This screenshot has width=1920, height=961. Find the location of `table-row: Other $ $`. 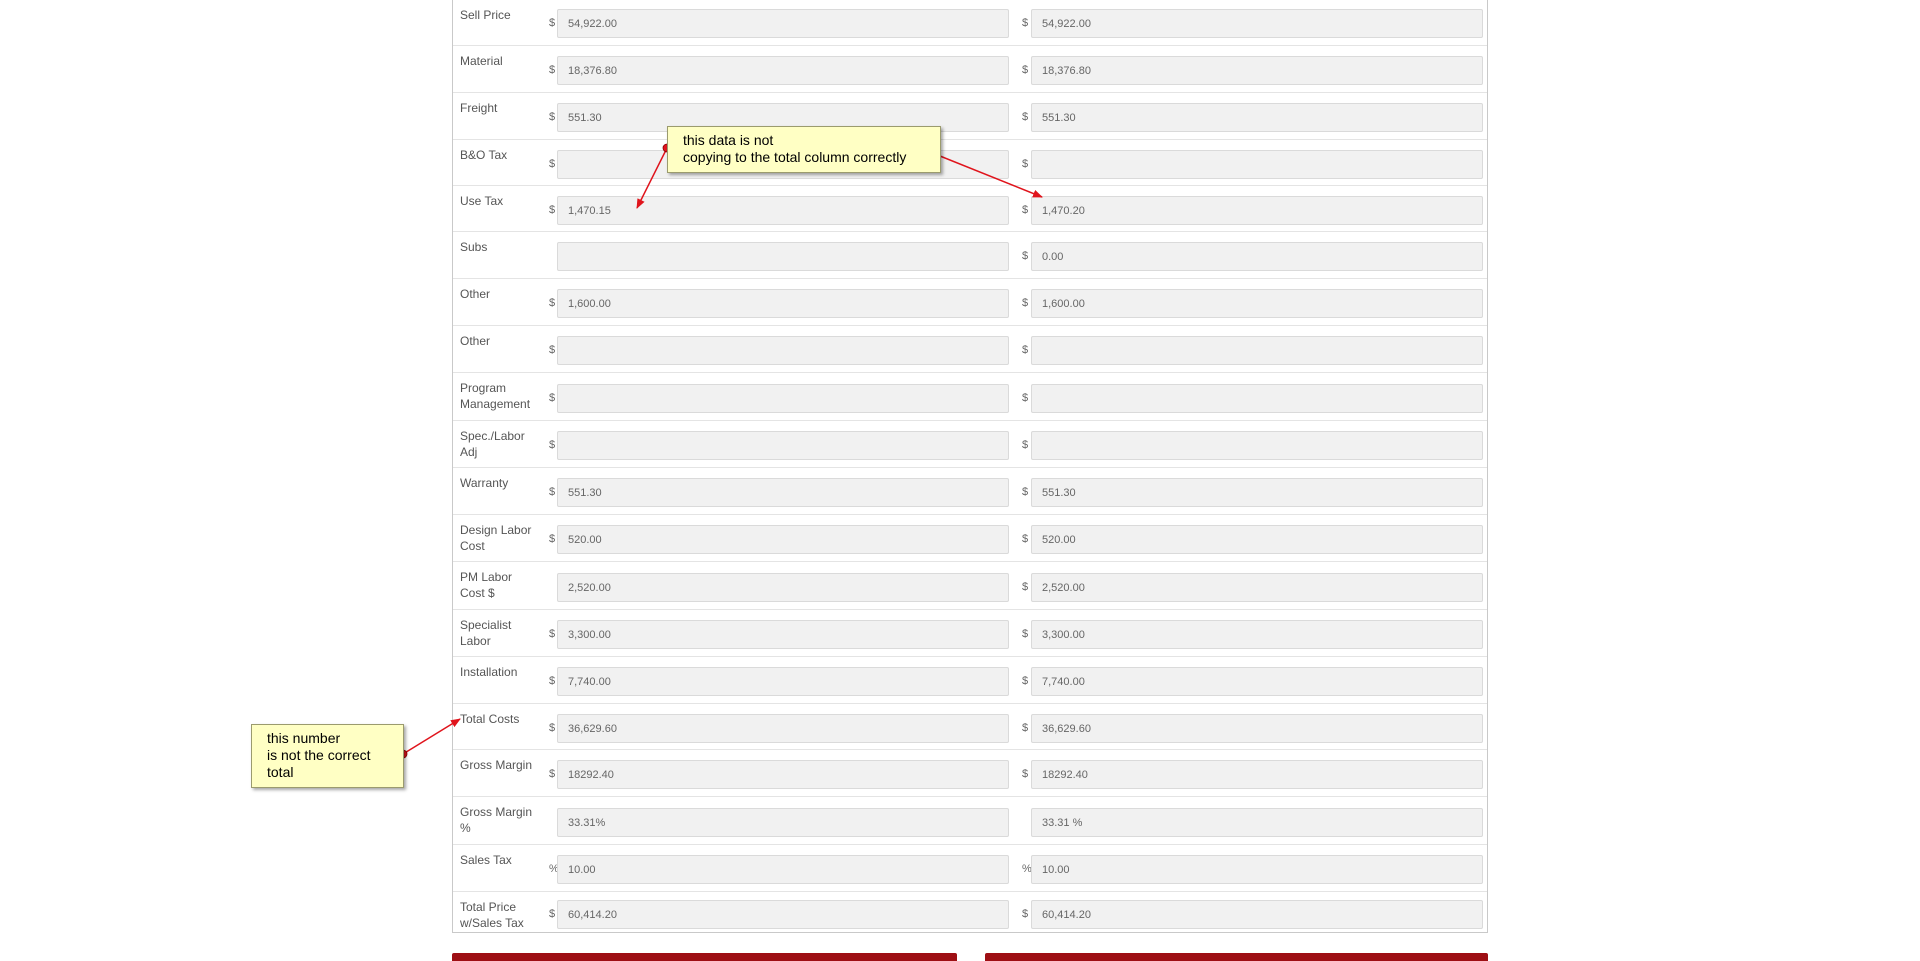

table-row: Other $ $ is located at coordinates (970, 348).